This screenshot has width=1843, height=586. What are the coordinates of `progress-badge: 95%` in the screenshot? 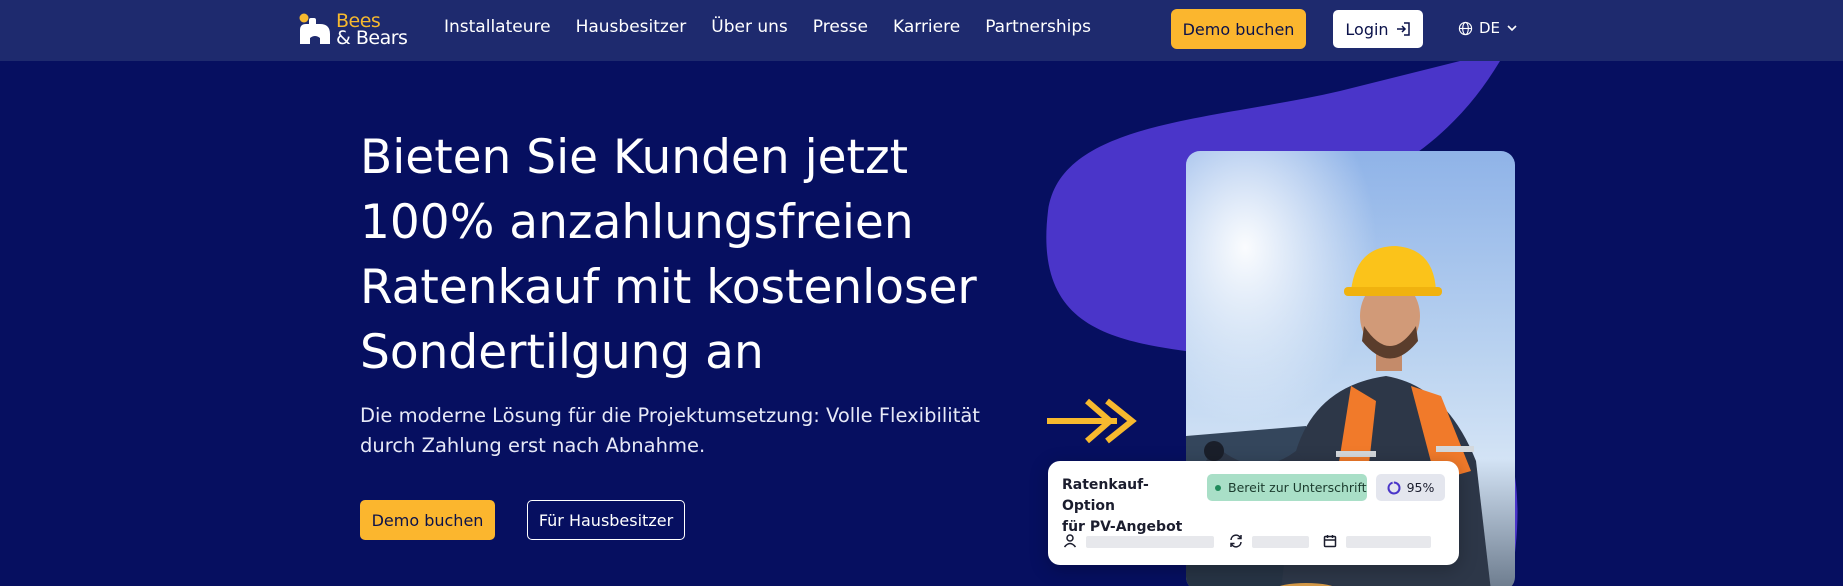 It's located at (1410, 487).